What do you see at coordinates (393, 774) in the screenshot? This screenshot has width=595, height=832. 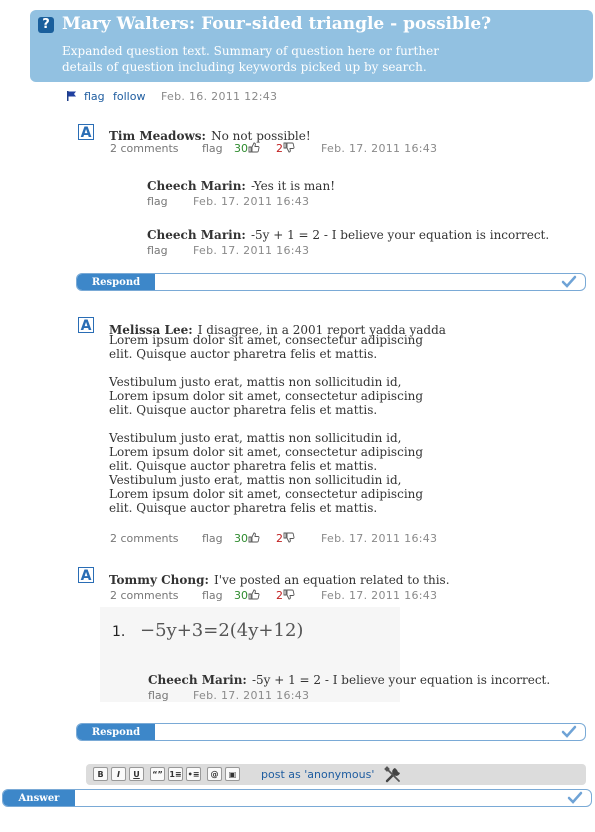 I see `tools-icon` at bounding box center [393, 774].